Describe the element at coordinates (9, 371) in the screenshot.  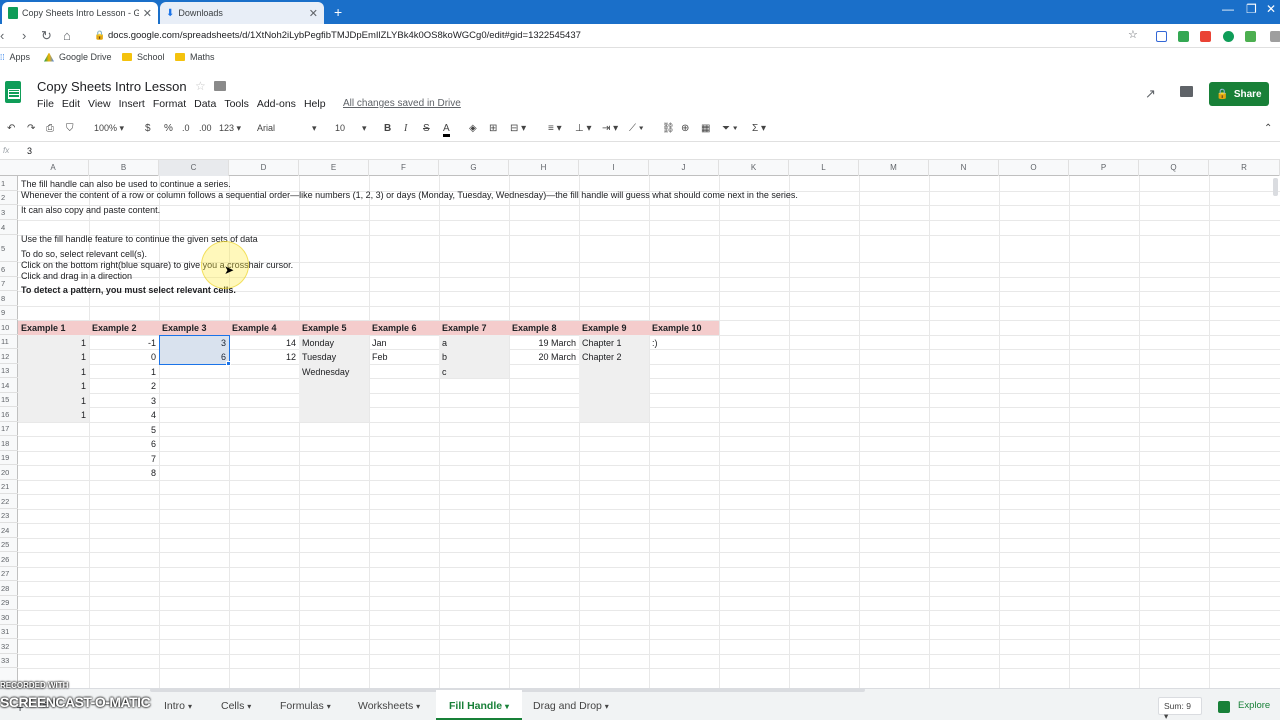
I see `row-header-13: 13` at that location.